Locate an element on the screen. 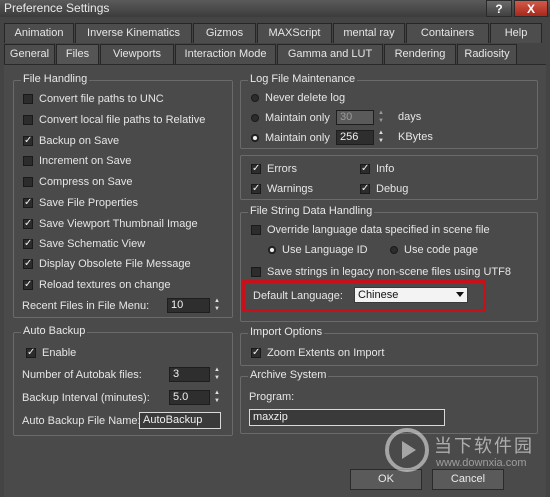 This screenshot has height=497, width=550. tab-gizmos: Gizmos is located at coordinates (224, 33).